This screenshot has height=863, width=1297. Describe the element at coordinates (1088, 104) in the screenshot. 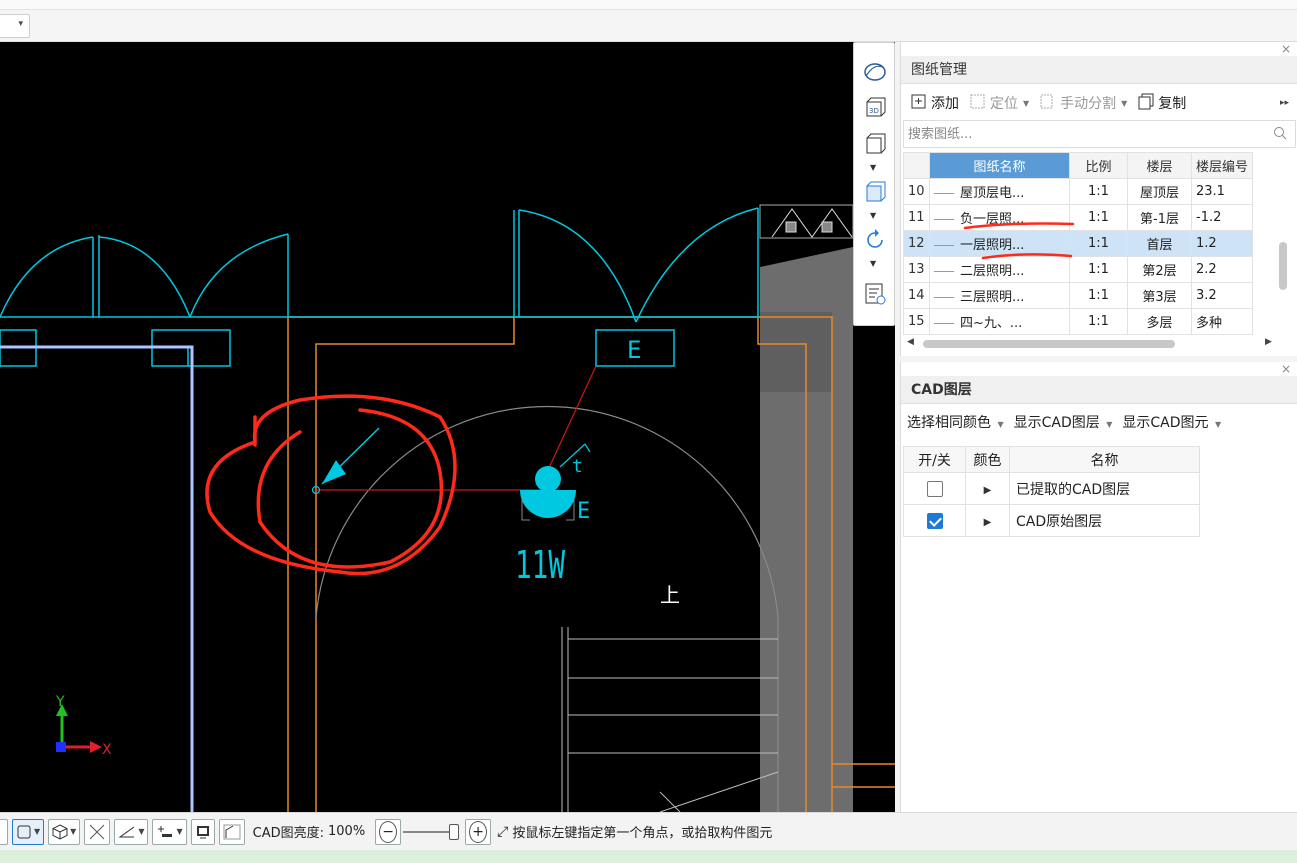

I see `manual-split-label: 手动分割` at that location.